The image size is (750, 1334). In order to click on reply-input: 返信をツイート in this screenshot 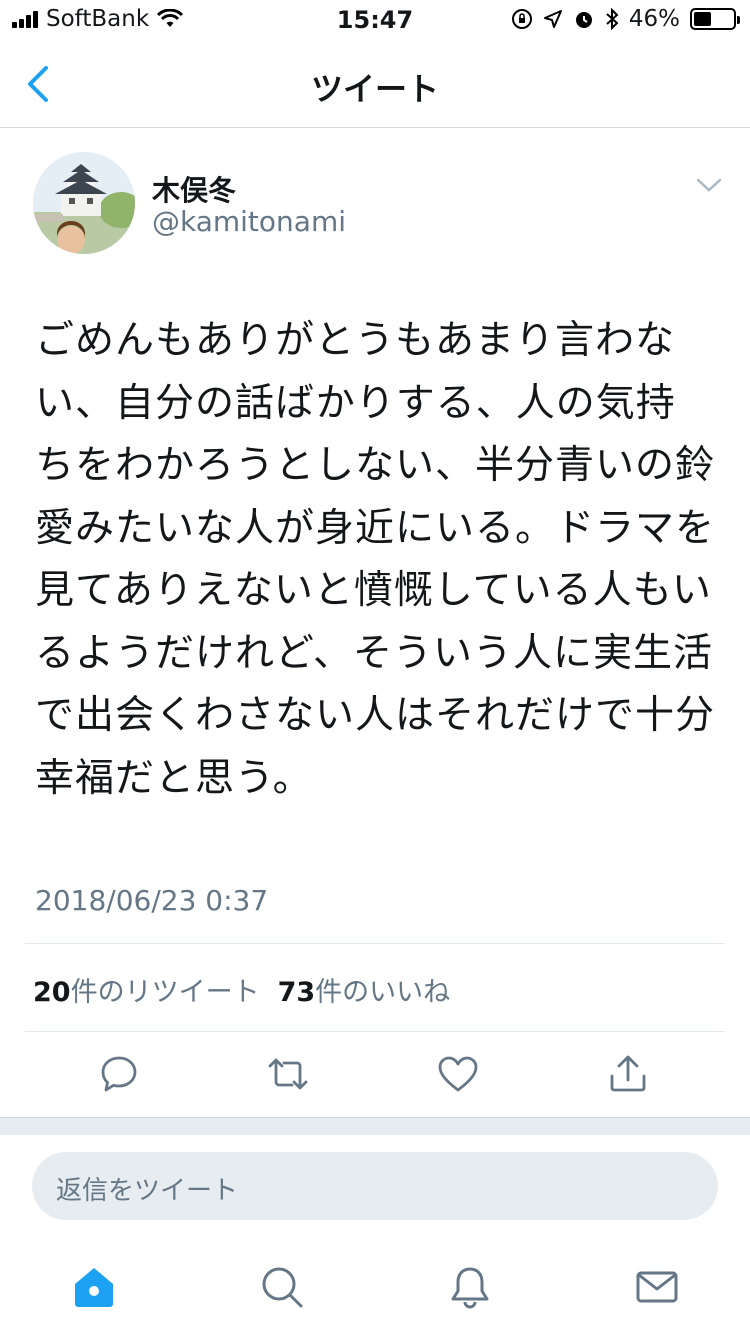, I will do `click(375, 1186)`.